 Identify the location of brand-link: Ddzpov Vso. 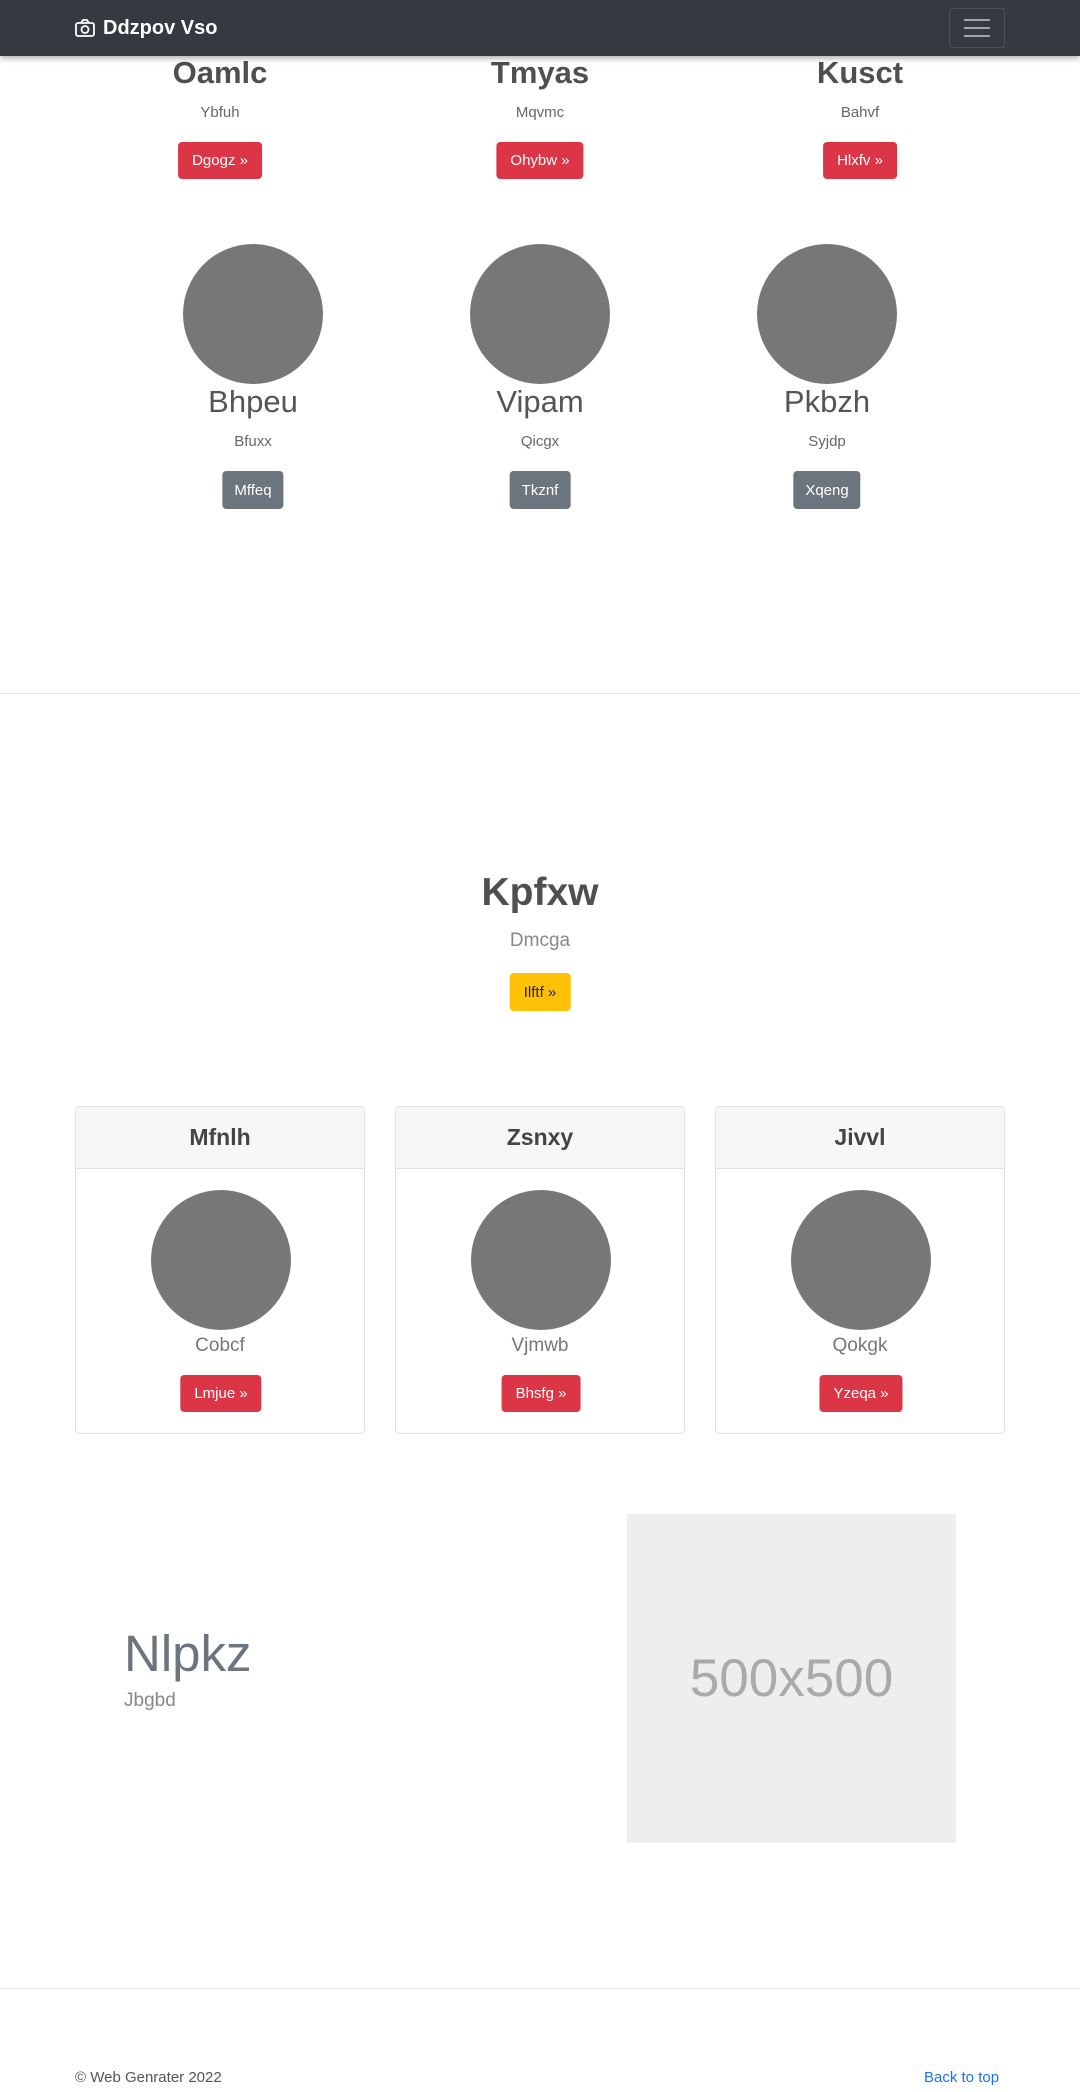
(146, 28).